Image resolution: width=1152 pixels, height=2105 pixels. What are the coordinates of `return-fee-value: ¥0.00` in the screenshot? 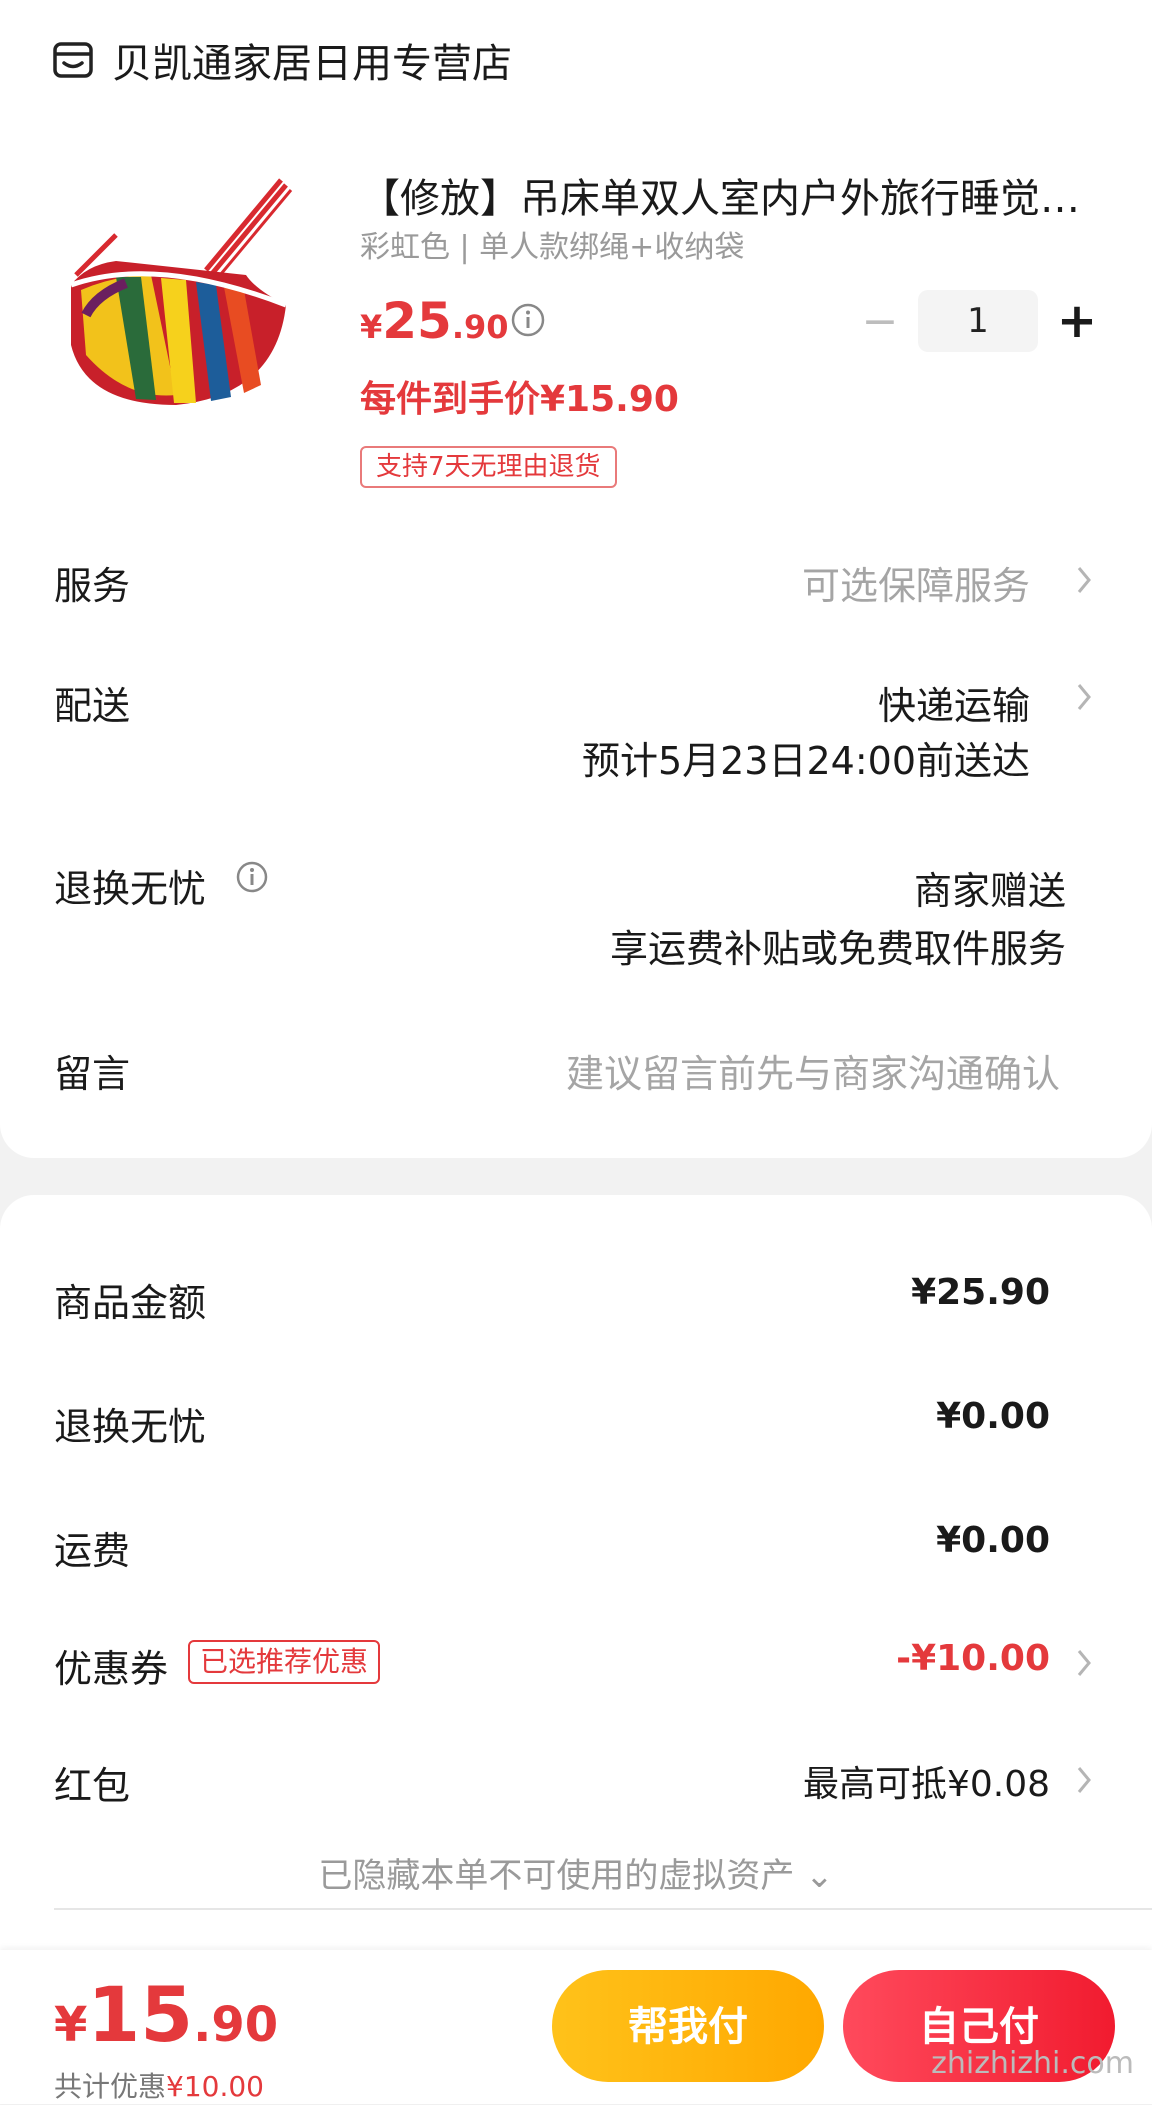 It's located at (993, 1416).